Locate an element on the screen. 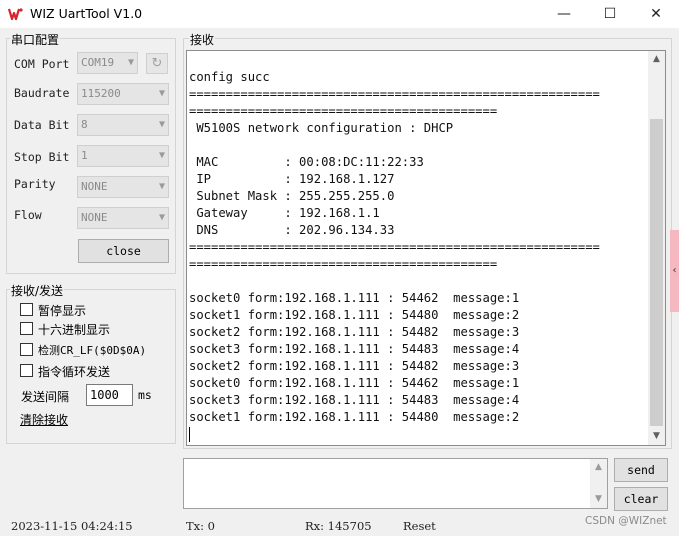 Image resolution: width=679 pixels, height=536 pixels. flow-value: NONE is located at coordinates (94, 217).